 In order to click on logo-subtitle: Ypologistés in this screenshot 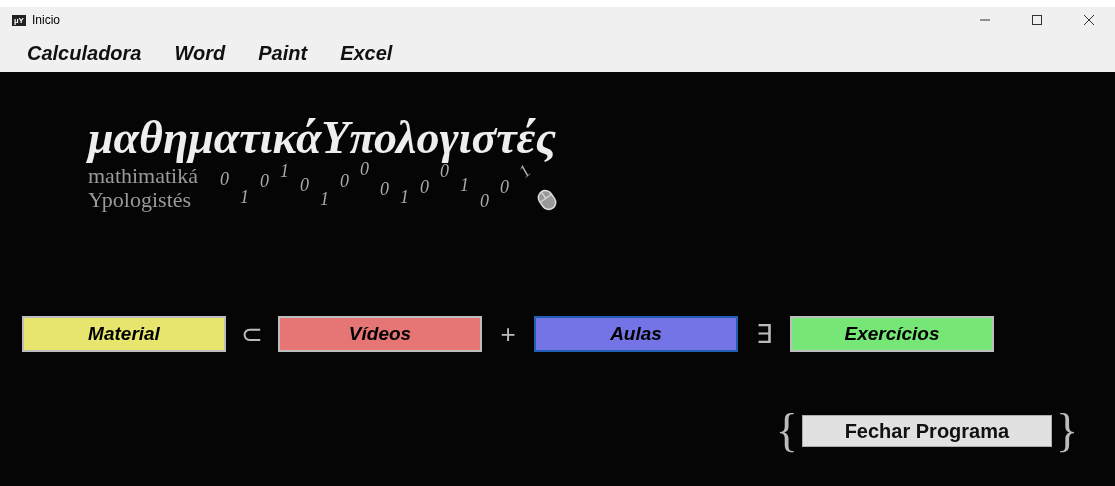, I will do `click(140, 200)`.